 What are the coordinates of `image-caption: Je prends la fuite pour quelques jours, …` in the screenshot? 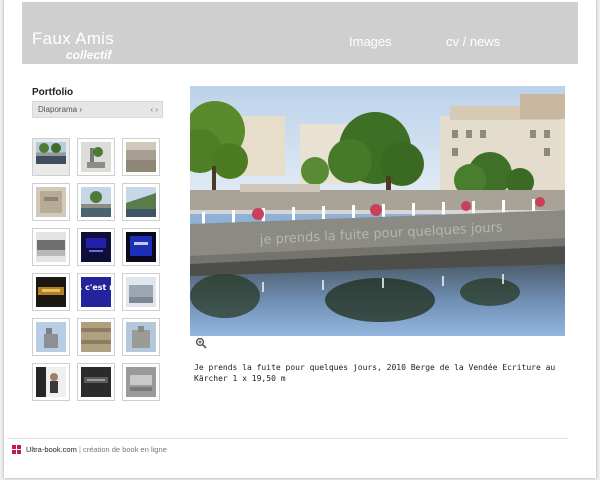 It's located at (375, 373).